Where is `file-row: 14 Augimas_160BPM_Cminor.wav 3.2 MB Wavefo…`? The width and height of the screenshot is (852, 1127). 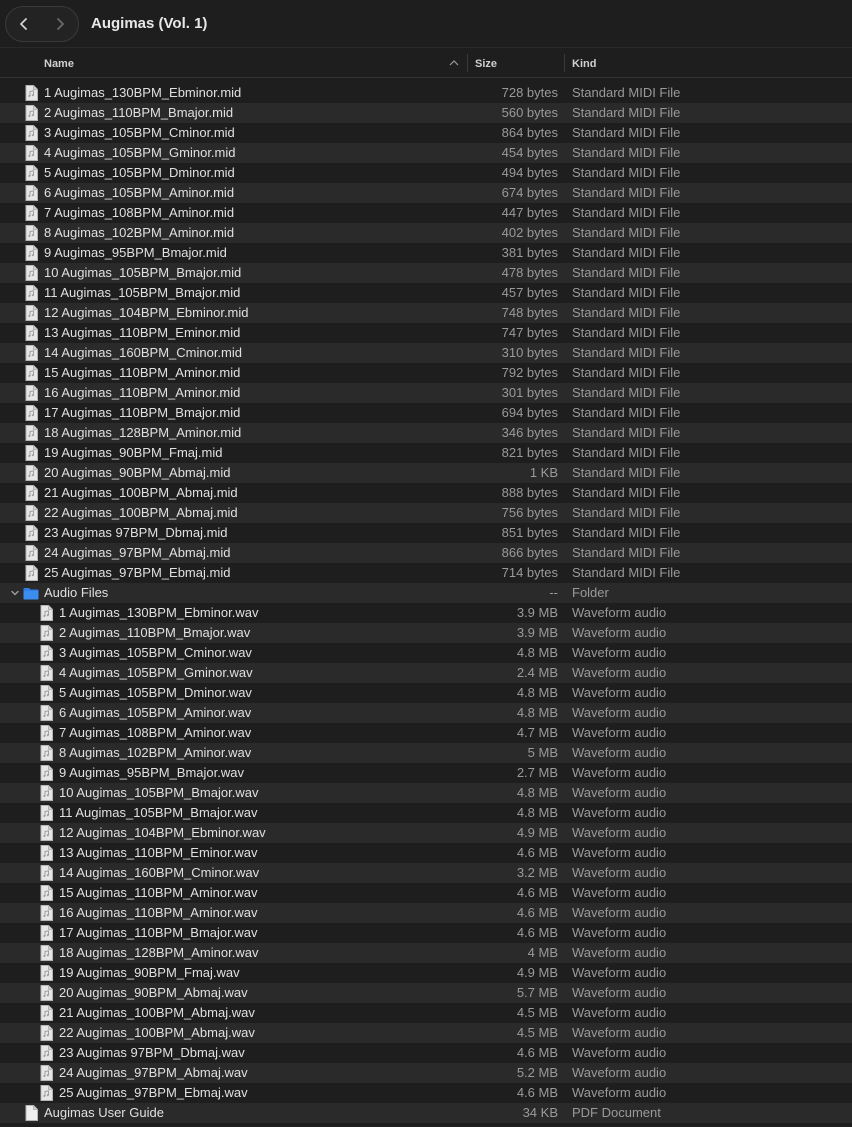 file-row: 14 Augimas_160BPM_Cminor.wav 3.2 MB Wavefo… is located at coordinates (426, 873).